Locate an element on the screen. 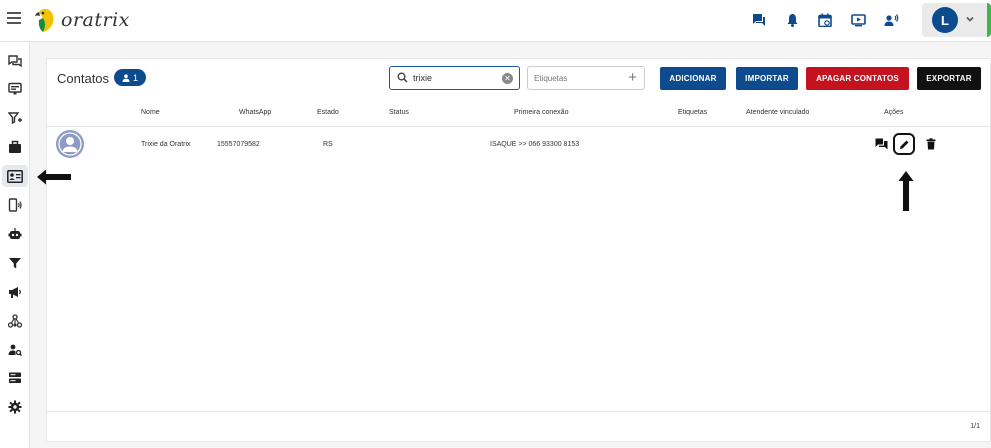 The height and width of the screenshot is (448, 991). user-menu: L is located at coordinates (956, 20).